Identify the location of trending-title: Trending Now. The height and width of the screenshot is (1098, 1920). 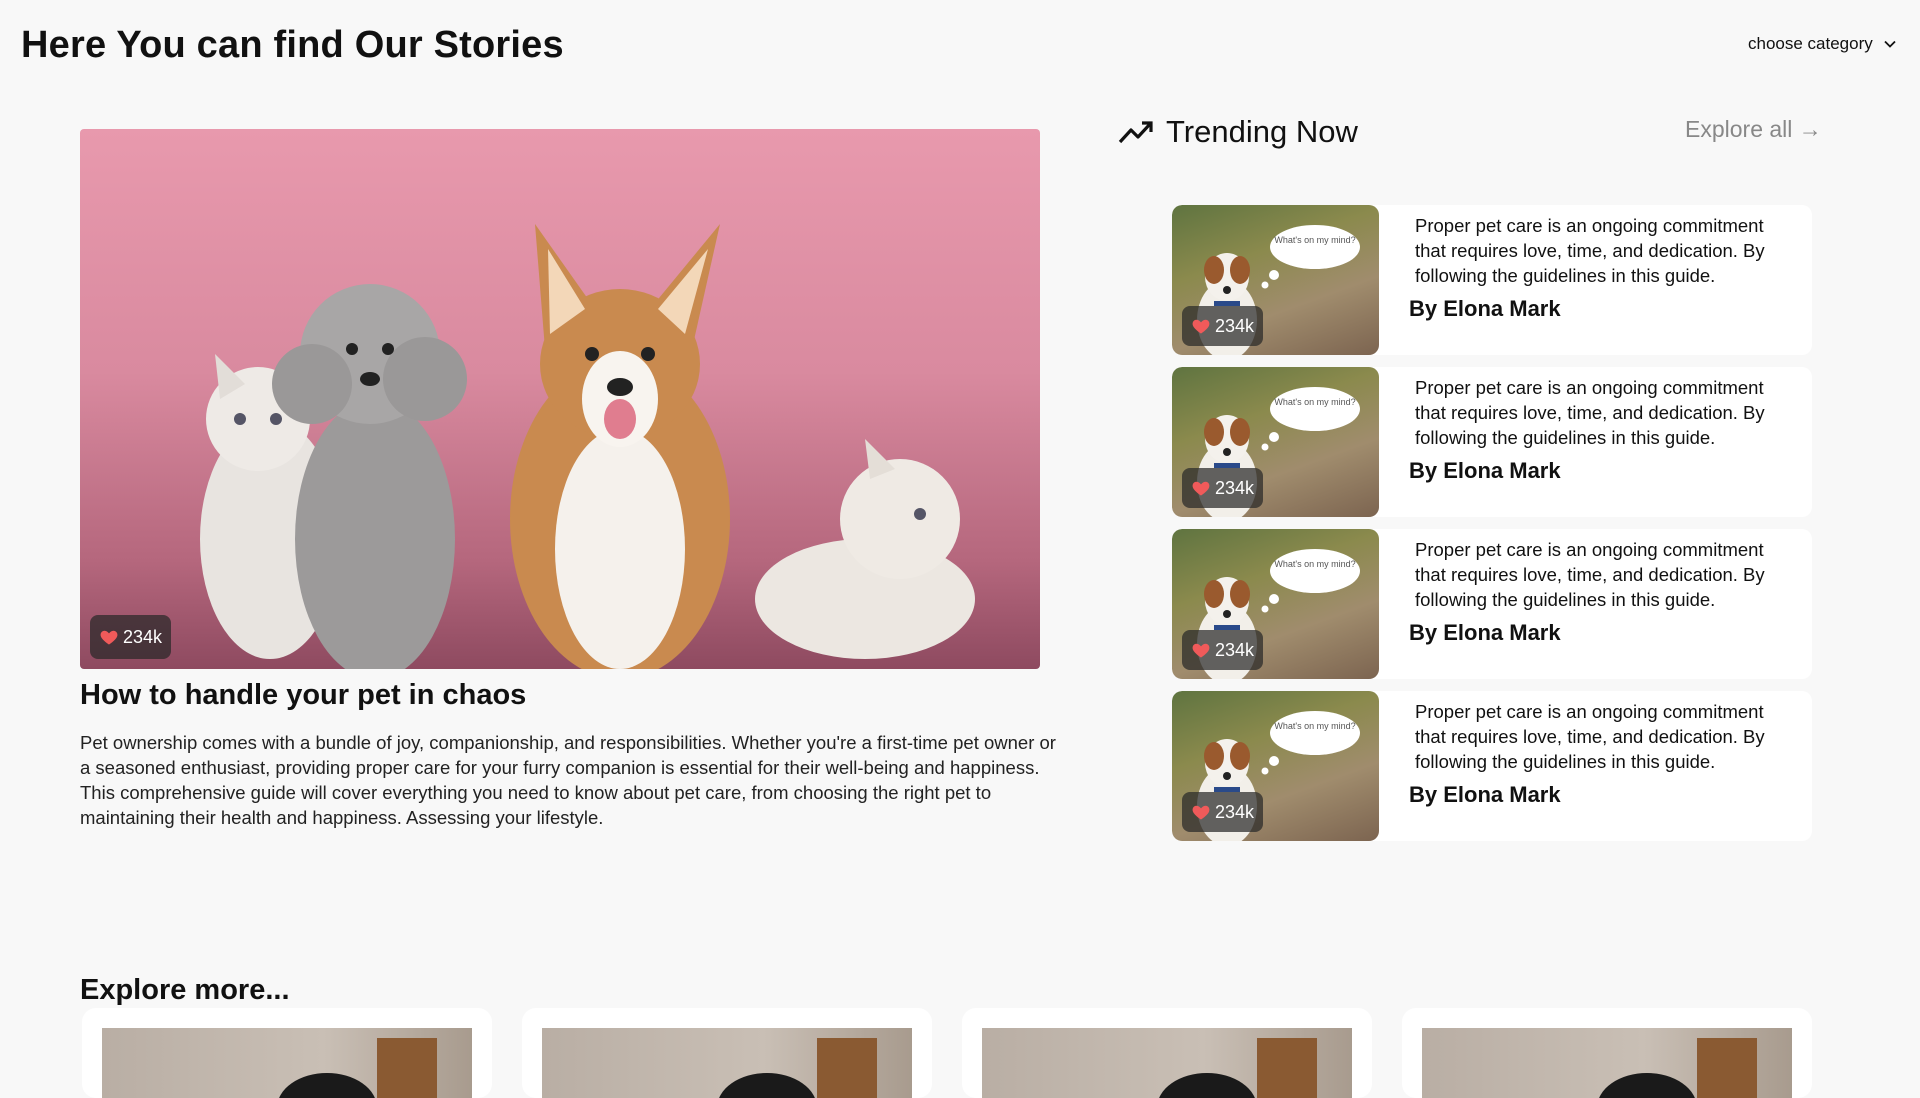
(1262, 131).